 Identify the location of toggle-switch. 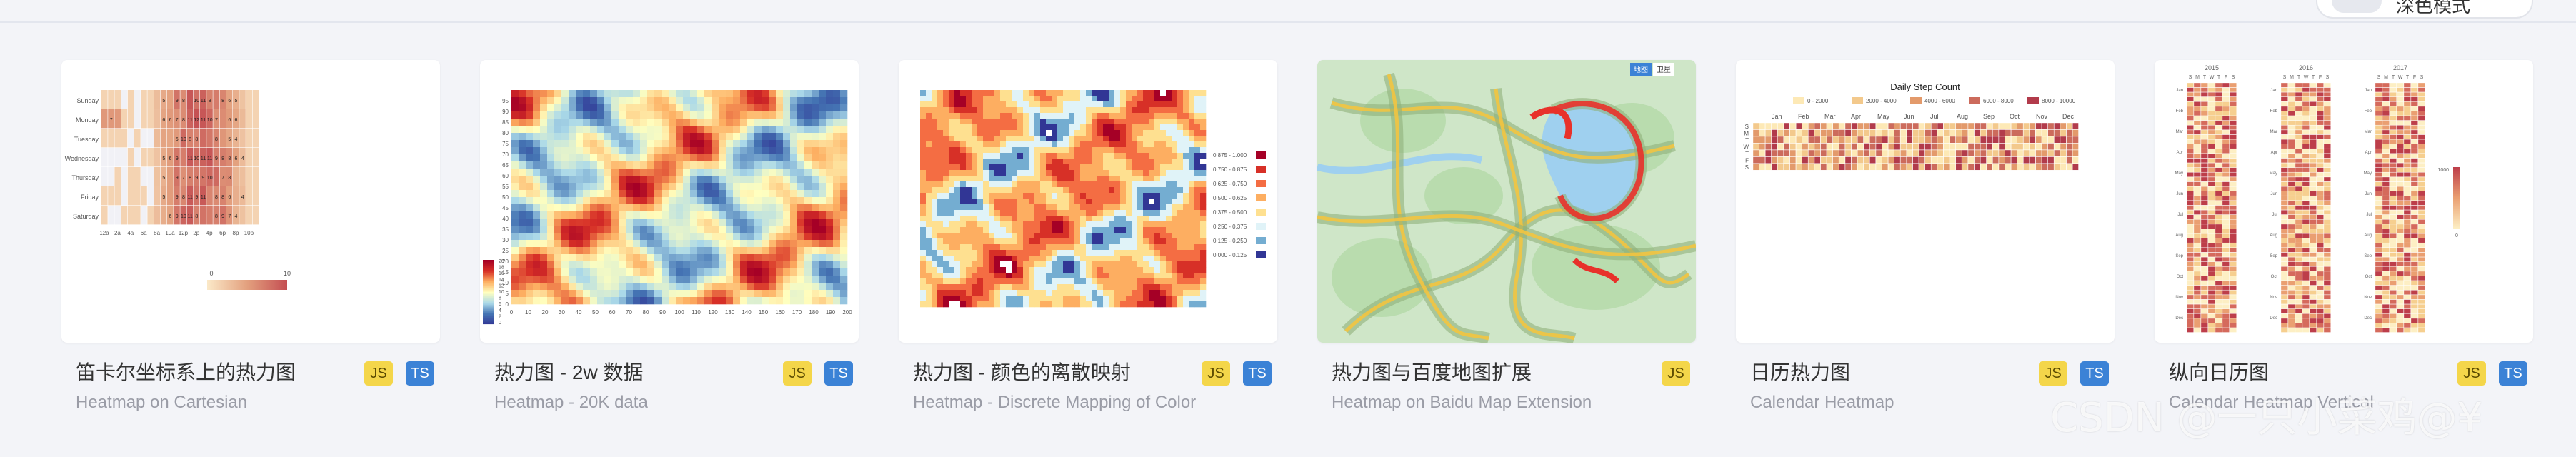
(2357, 6).